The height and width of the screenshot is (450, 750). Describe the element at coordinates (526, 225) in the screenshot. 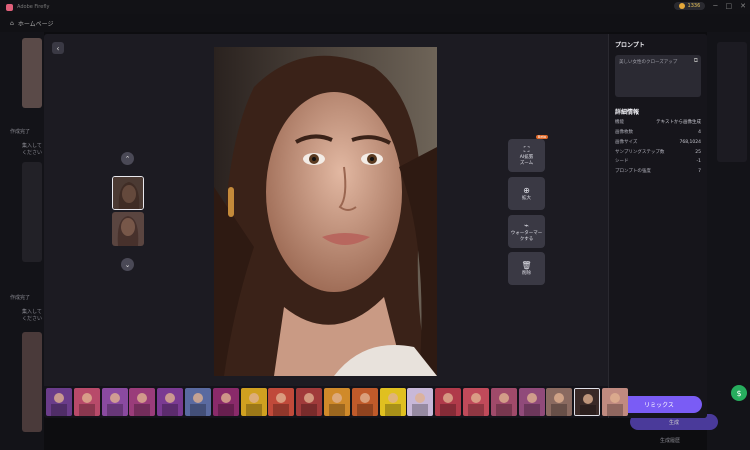

I see `watermark-icon: ⌁` at that location.